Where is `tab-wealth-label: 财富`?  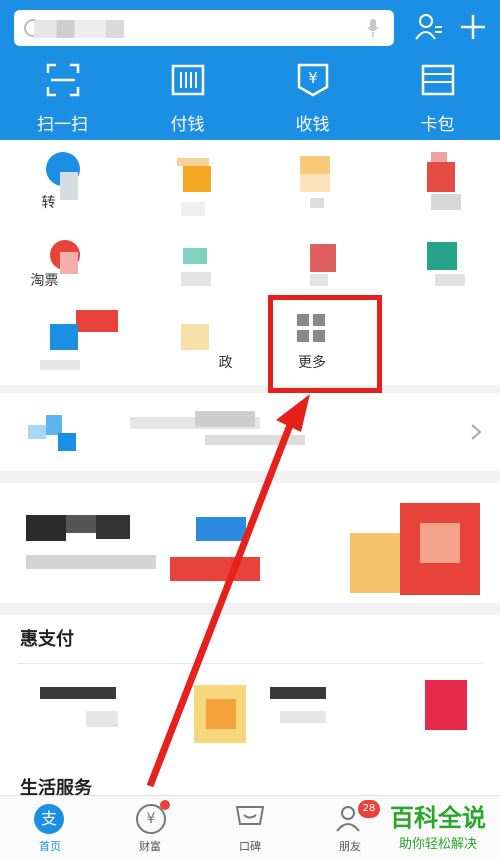 tab-wealth-label: 财富 is located at coordinates (150, 846).